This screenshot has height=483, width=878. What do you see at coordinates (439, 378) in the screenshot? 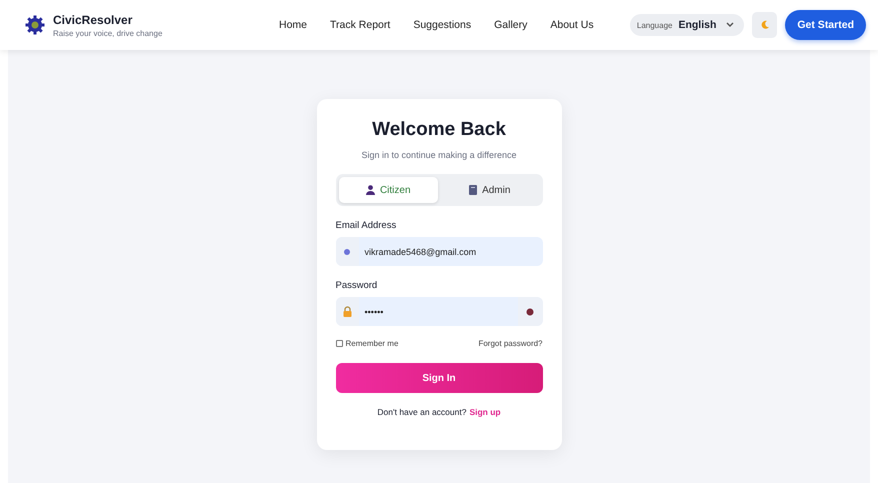
I see `sign-in-button: Sign In` at bounding box center [439, 378].